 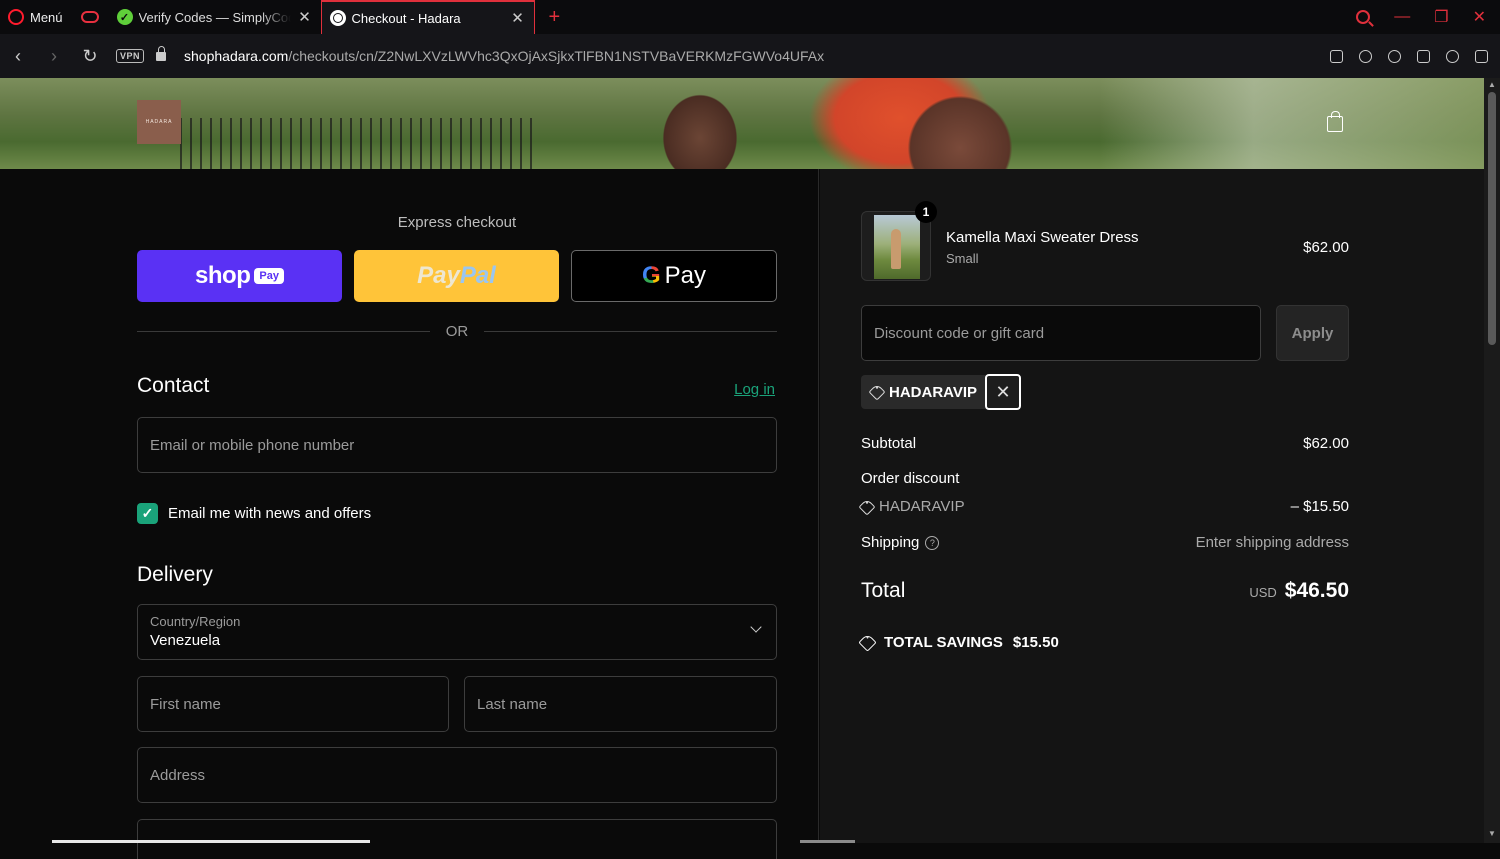 What do you see at coordinates (1492, 218) in the screenshot?
I see `scrollbar-thumb` at bounding box center [1492, 218].